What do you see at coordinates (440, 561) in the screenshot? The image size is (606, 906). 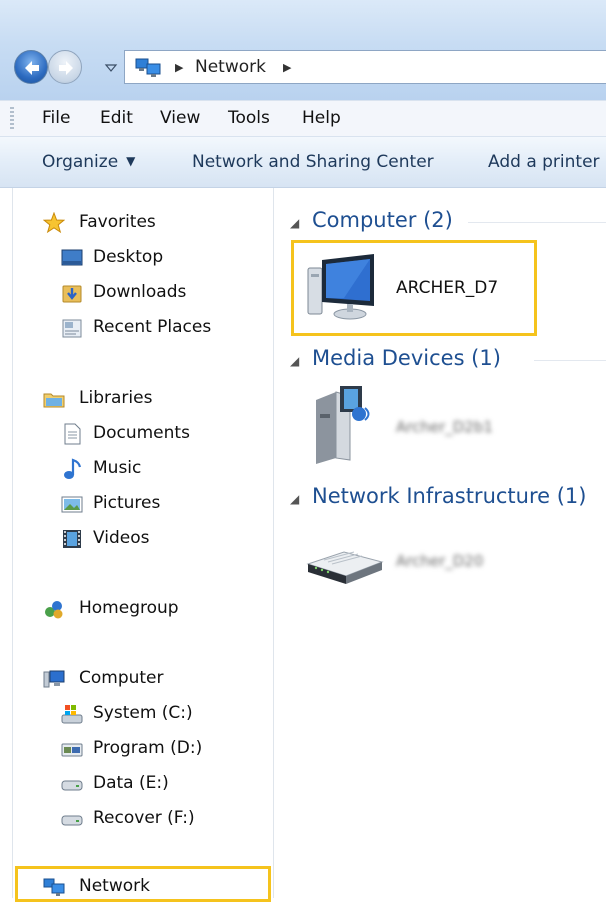 I see `device-name: Archer_D20` at bounding box center [440, 561].